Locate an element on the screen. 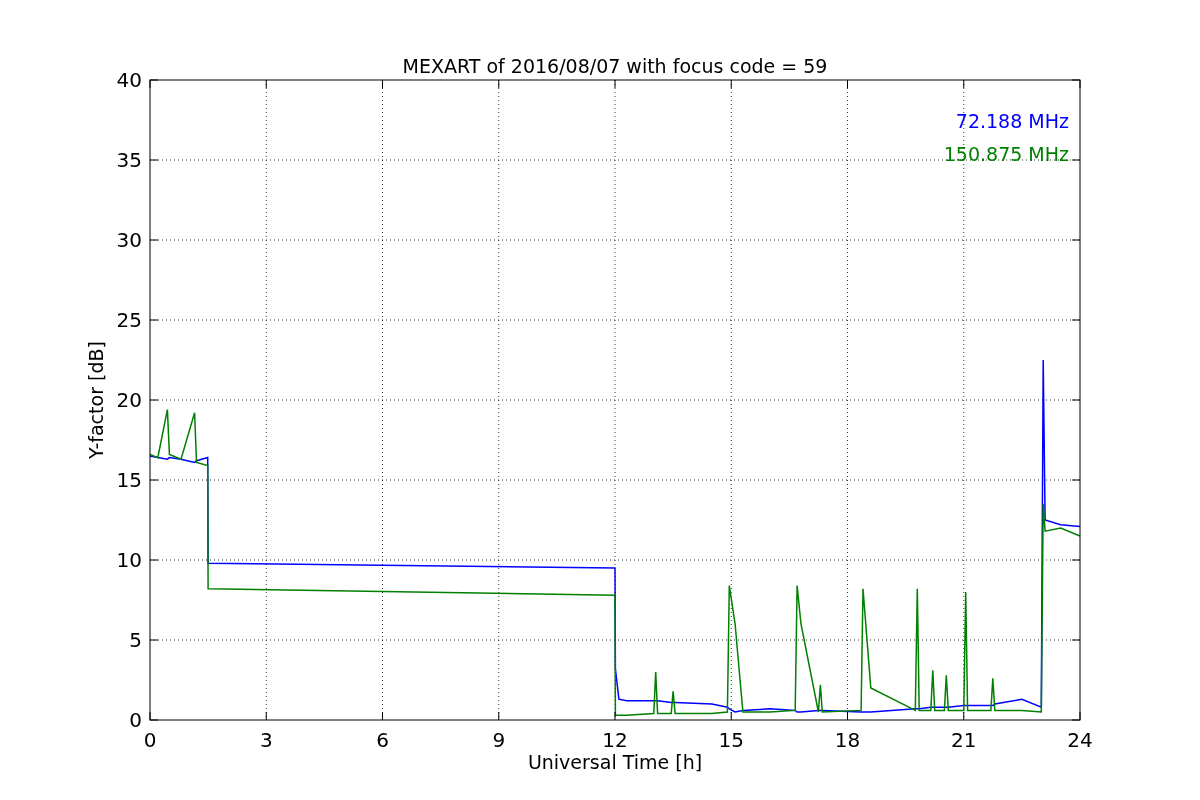 The image size is (1200, 800). legend-label: 72.188 MHz is located at coordinates (1012, 121).